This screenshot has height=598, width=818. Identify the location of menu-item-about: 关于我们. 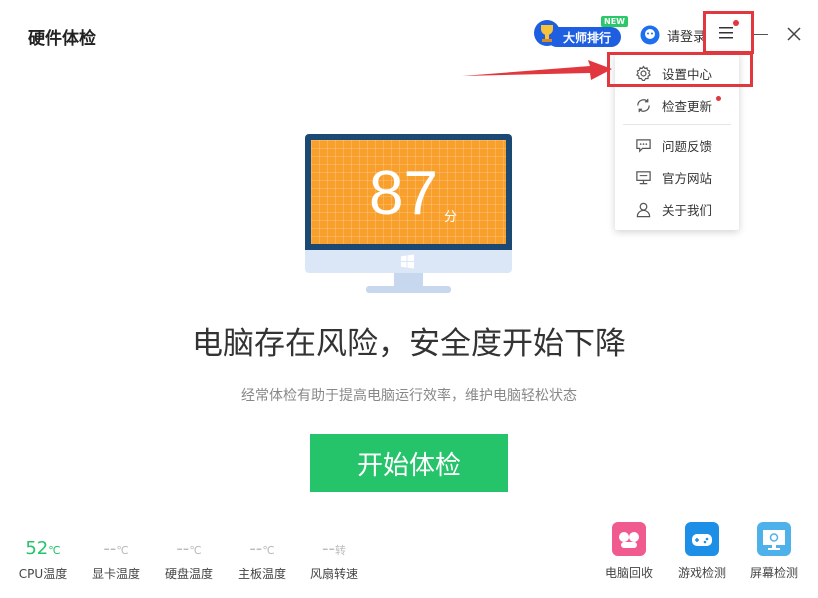
(677, 209).